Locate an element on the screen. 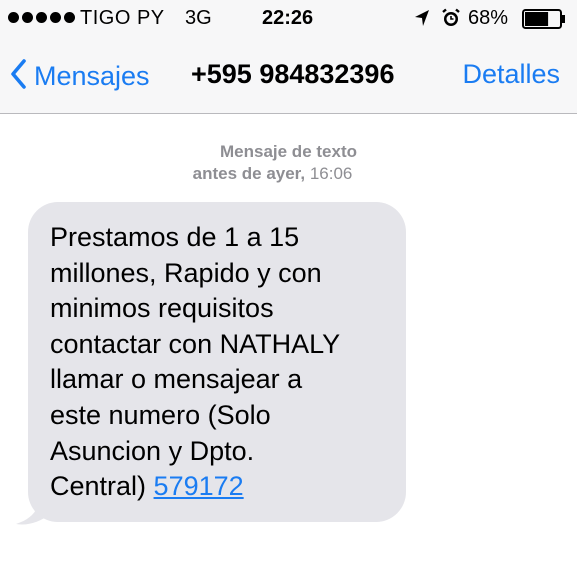 The height and width of the screenshot is (577, 577). battery-icon is located at coordinates (544, 22).